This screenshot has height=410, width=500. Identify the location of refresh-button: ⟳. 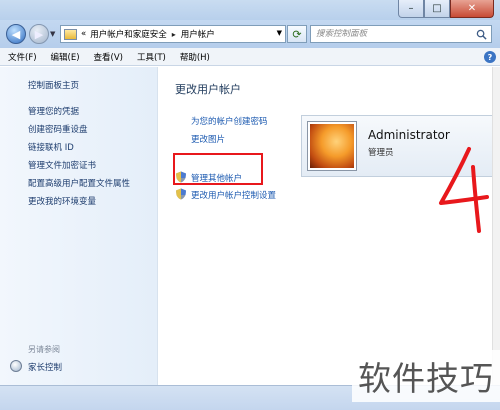
(297, 34).